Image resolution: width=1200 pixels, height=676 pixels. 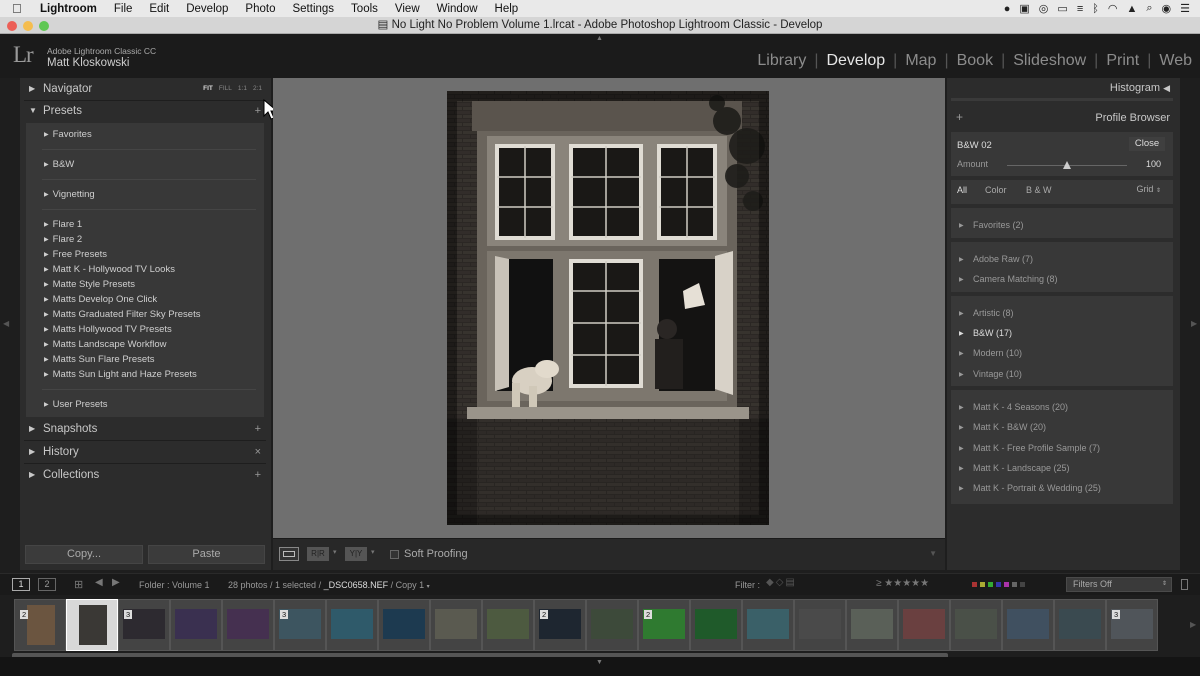 I want to click on display-icon: ▭, so click(x=1062, y=8).